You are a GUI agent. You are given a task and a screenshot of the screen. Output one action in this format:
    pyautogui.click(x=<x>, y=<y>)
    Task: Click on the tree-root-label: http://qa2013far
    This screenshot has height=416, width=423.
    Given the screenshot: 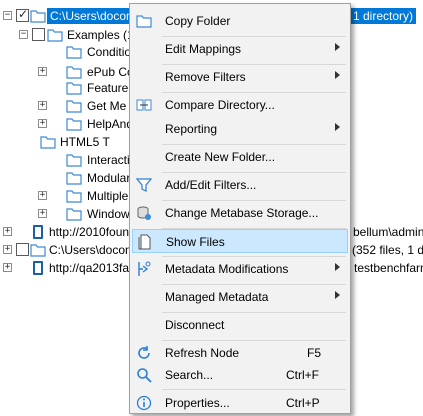 What is the action you would take?
    pyautogui.click(x=91, y=268)
    